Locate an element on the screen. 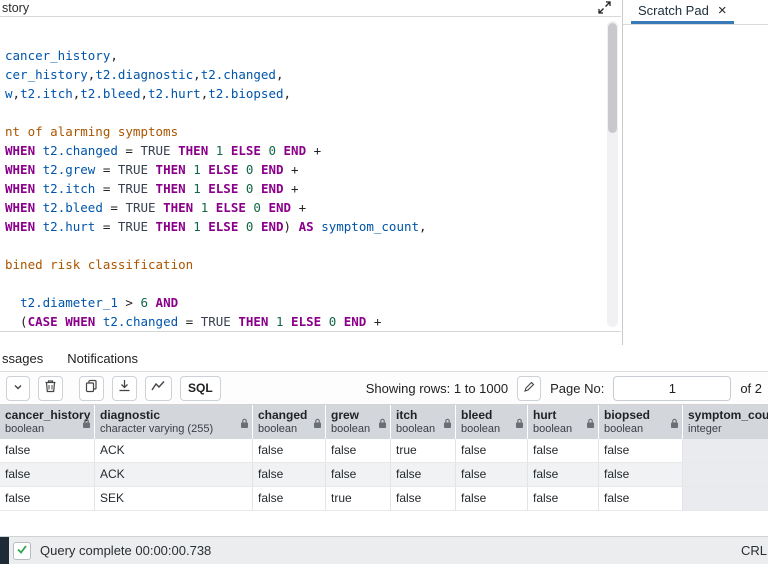 Image resolution: width=768 pixels, height=564 pixels. line-ending-indicator: CRL is located at coordinates (753, 550).